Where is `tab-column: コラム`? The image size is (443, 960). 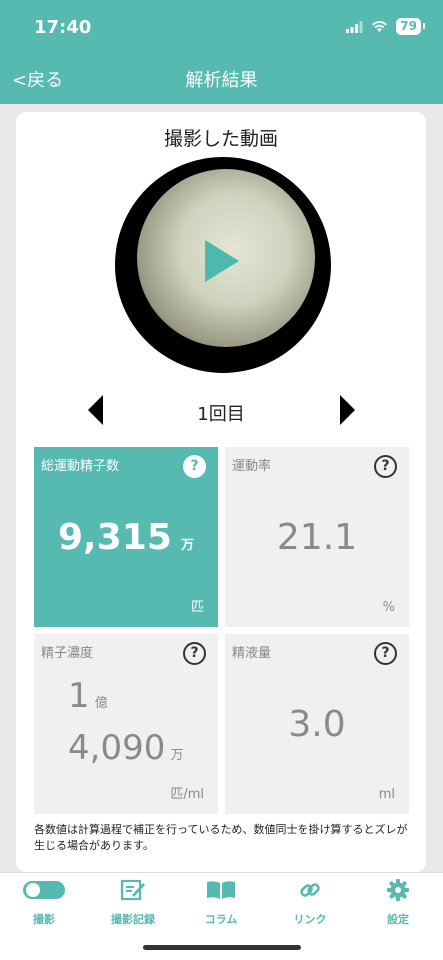
tab-column: コラム is located at coordinates (221, 903).